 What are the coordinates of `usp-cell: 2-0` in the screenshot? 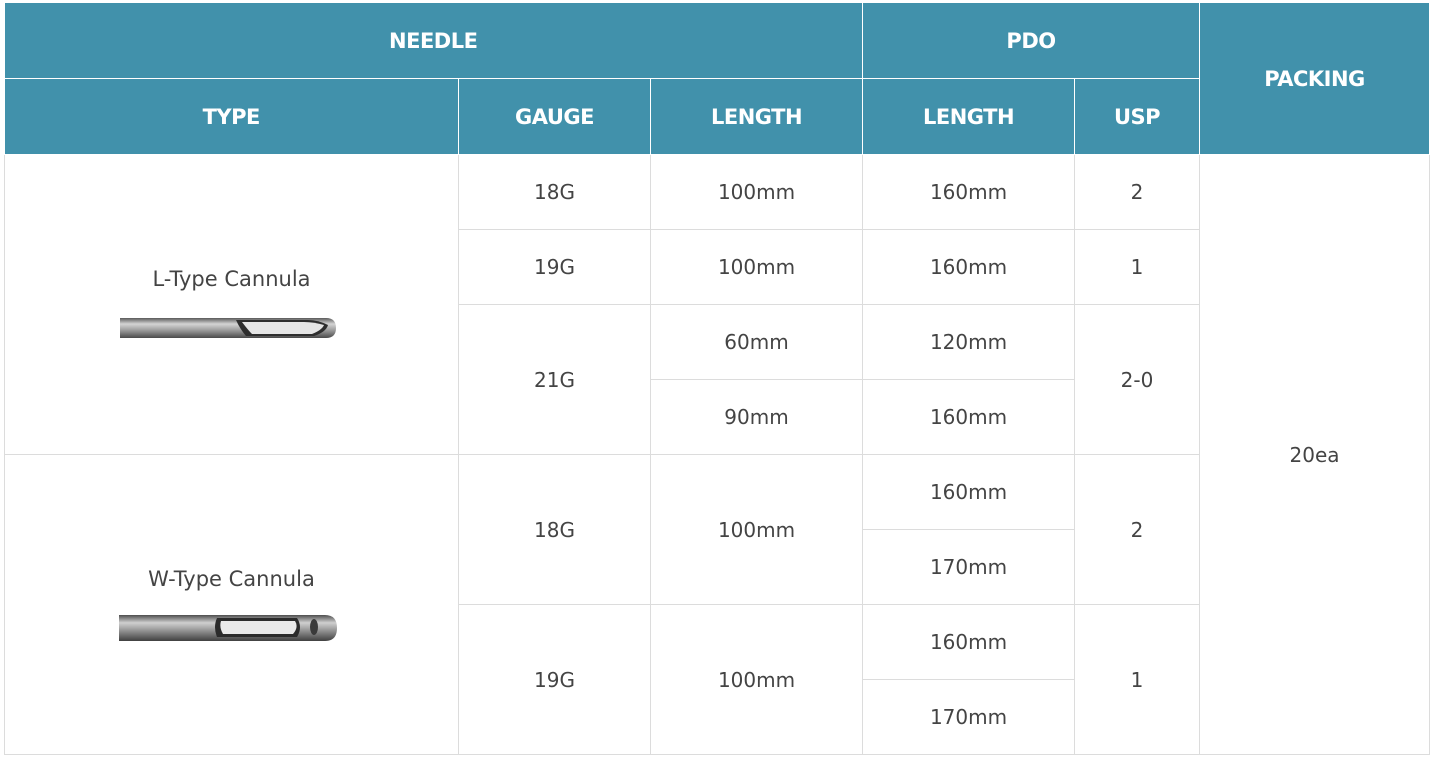 It's located at (1137, 379).